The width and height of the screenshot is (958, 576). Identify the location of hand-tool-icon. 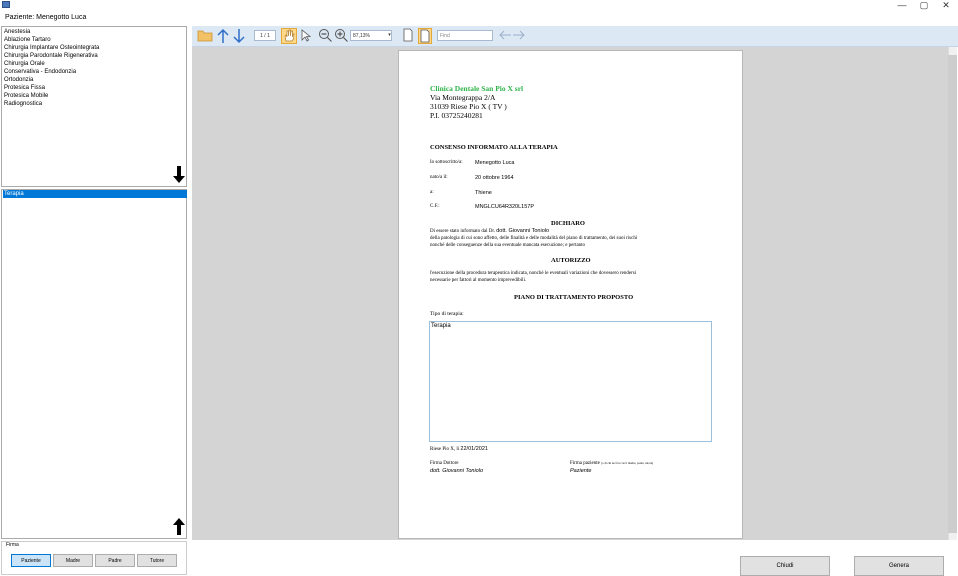
(289, 36).